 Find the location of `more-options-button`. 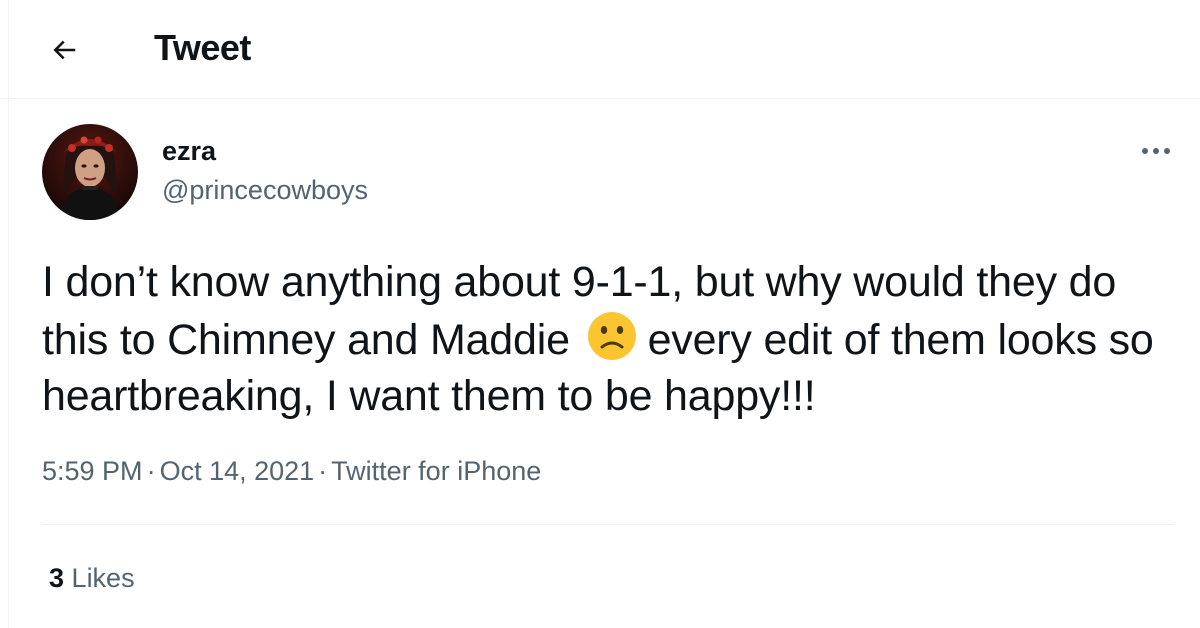

more-options-button is located at coordinates (1156, 151).